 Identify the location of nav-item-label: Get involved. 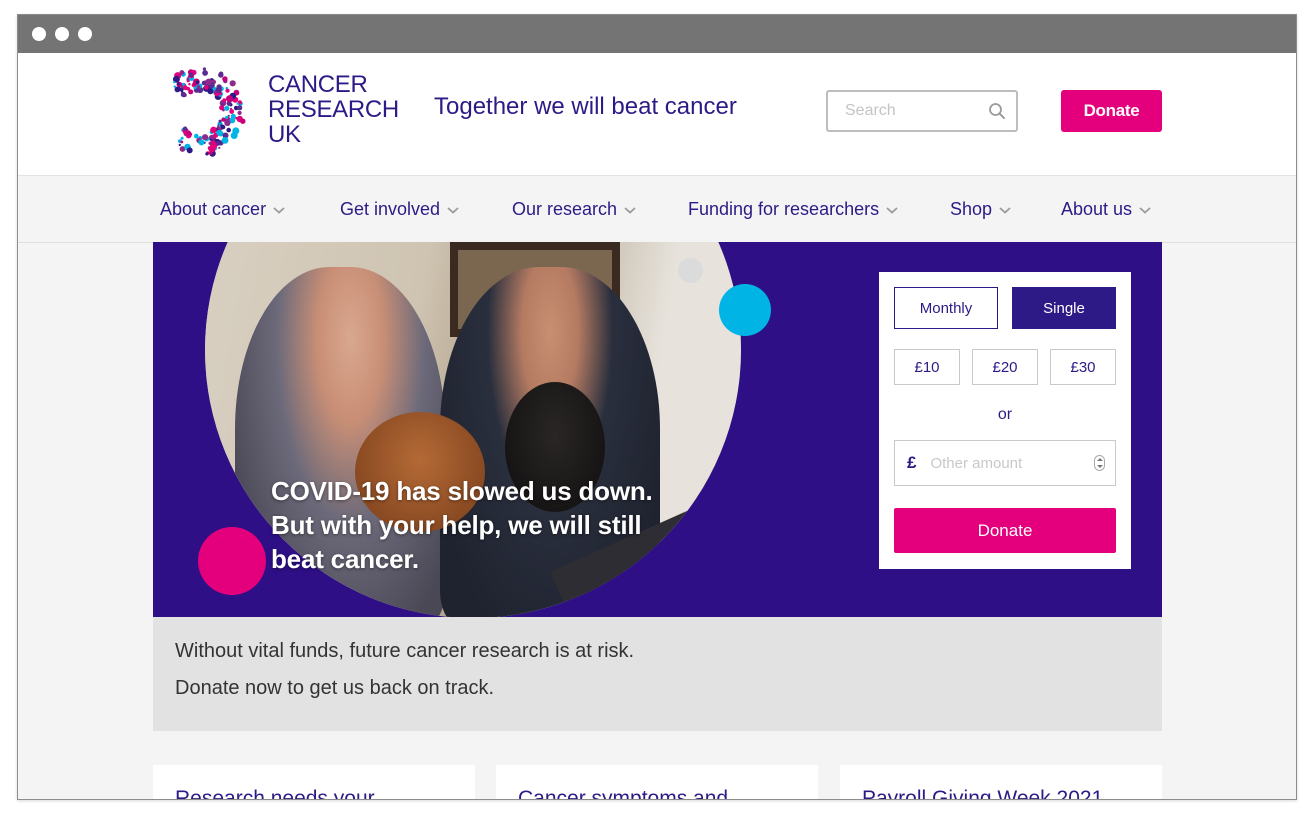
(390, 209).